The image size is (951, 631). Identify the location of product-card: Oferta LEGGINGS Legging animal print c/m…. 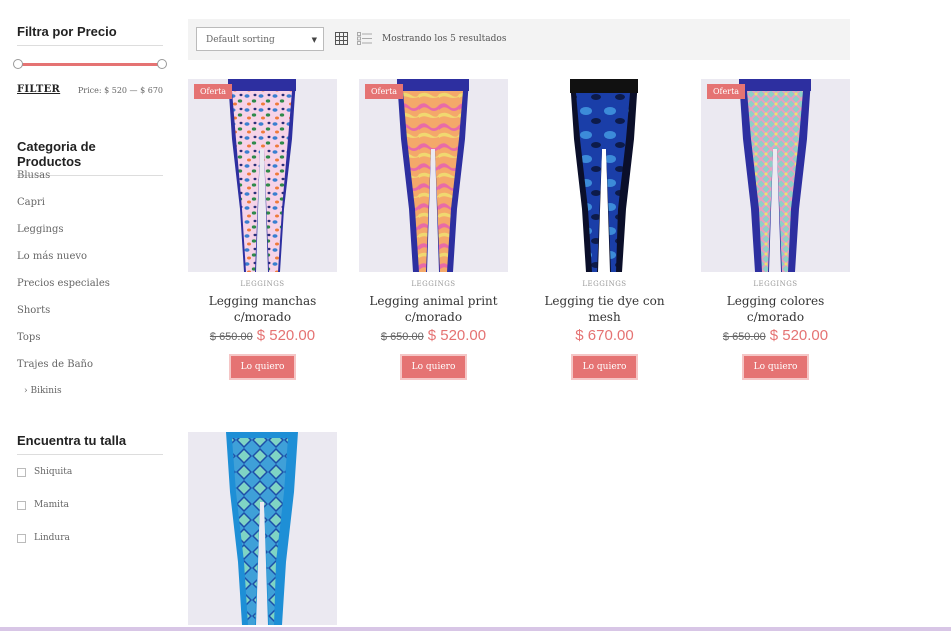
(433, 229).